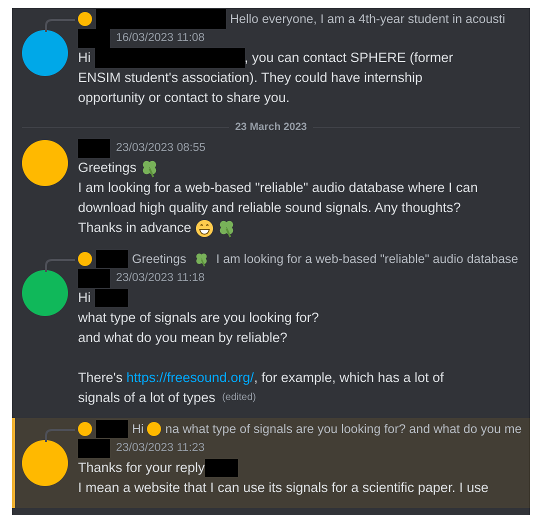 The width and height of the screenshot is (535, 515). What do you see at coordinates (160, 38) in the screenshot?
I see `timestamp: 16/03/2023 11:08` at bounding box center [160, 38].